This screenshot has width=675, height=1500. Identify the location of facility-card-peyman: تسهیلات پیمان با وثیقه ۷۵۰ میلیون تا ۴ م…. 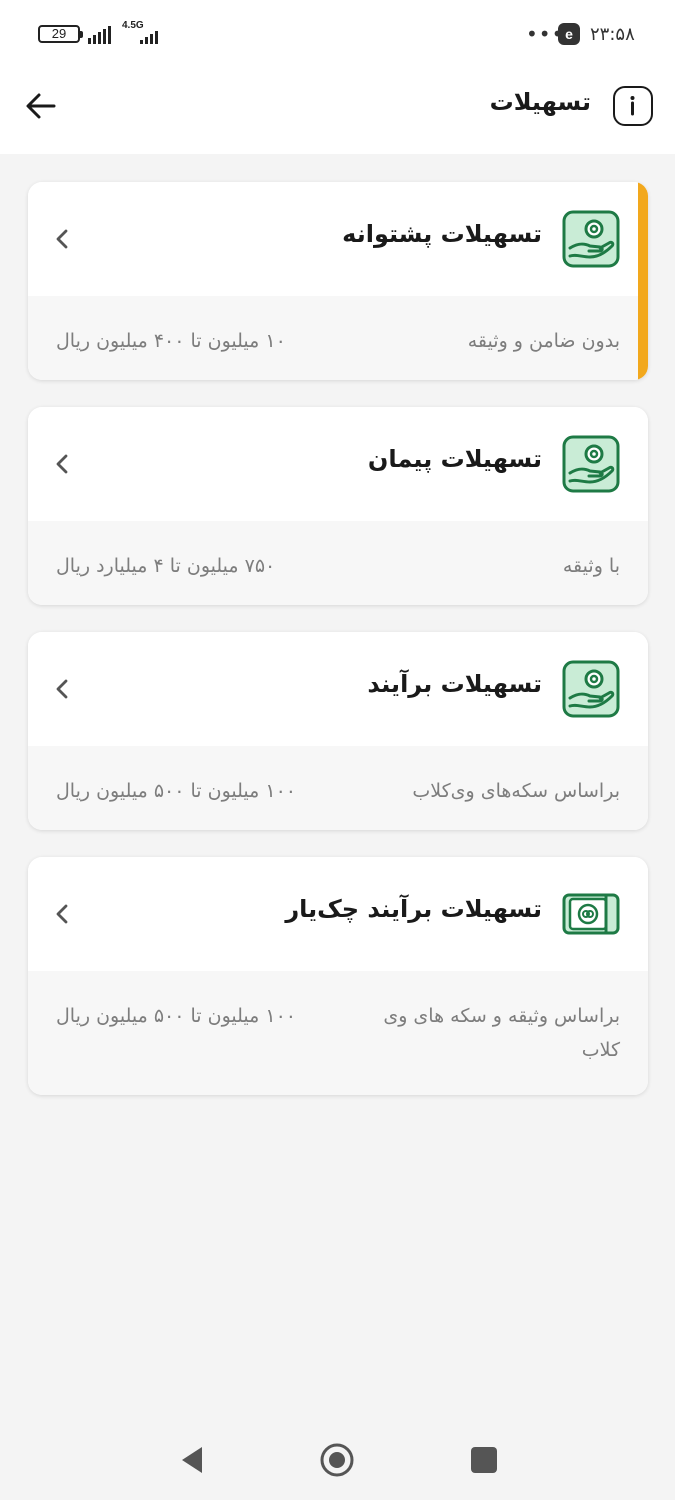
(338, 506).